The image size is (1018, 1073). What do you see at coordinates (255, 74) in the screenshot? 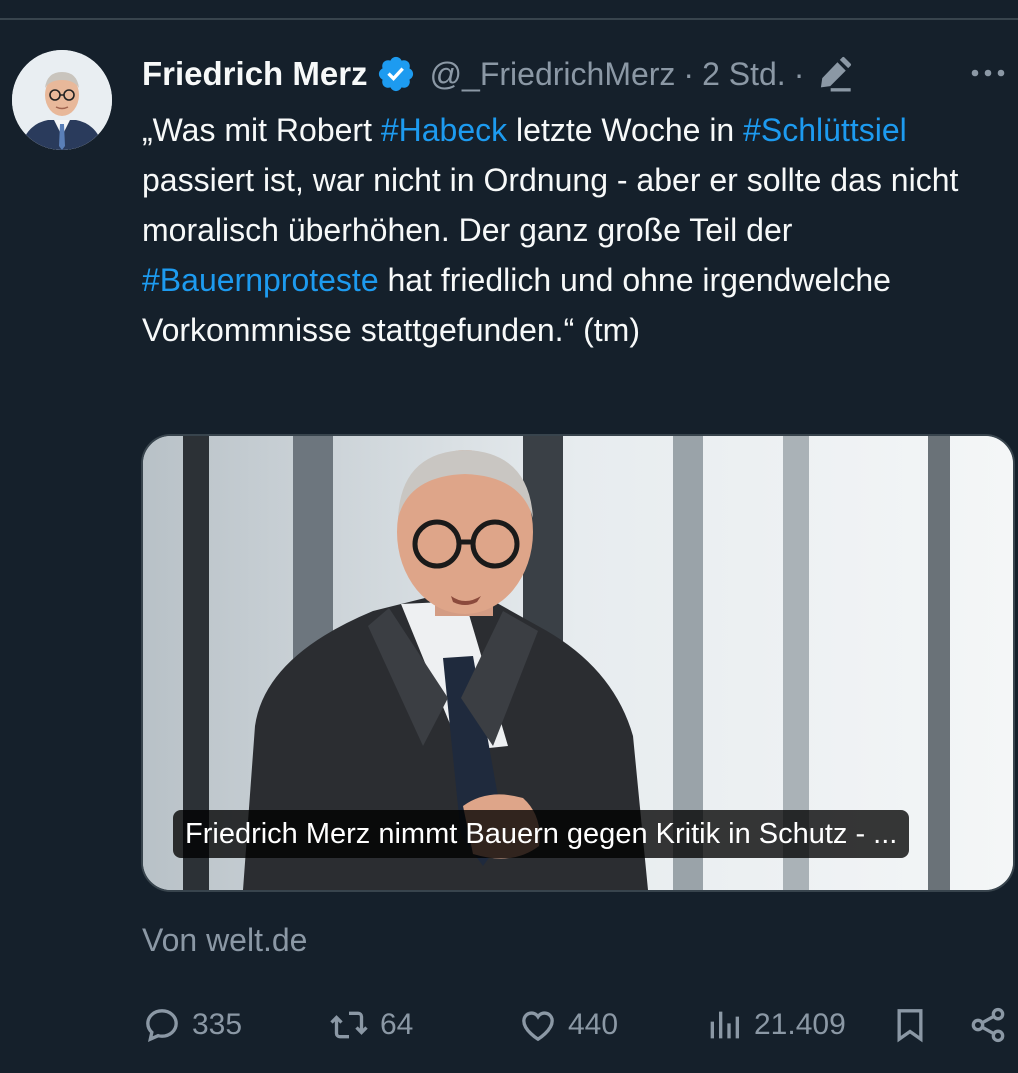
I see `author-name: Friedrich Merz` at bounding box center [255, 74].